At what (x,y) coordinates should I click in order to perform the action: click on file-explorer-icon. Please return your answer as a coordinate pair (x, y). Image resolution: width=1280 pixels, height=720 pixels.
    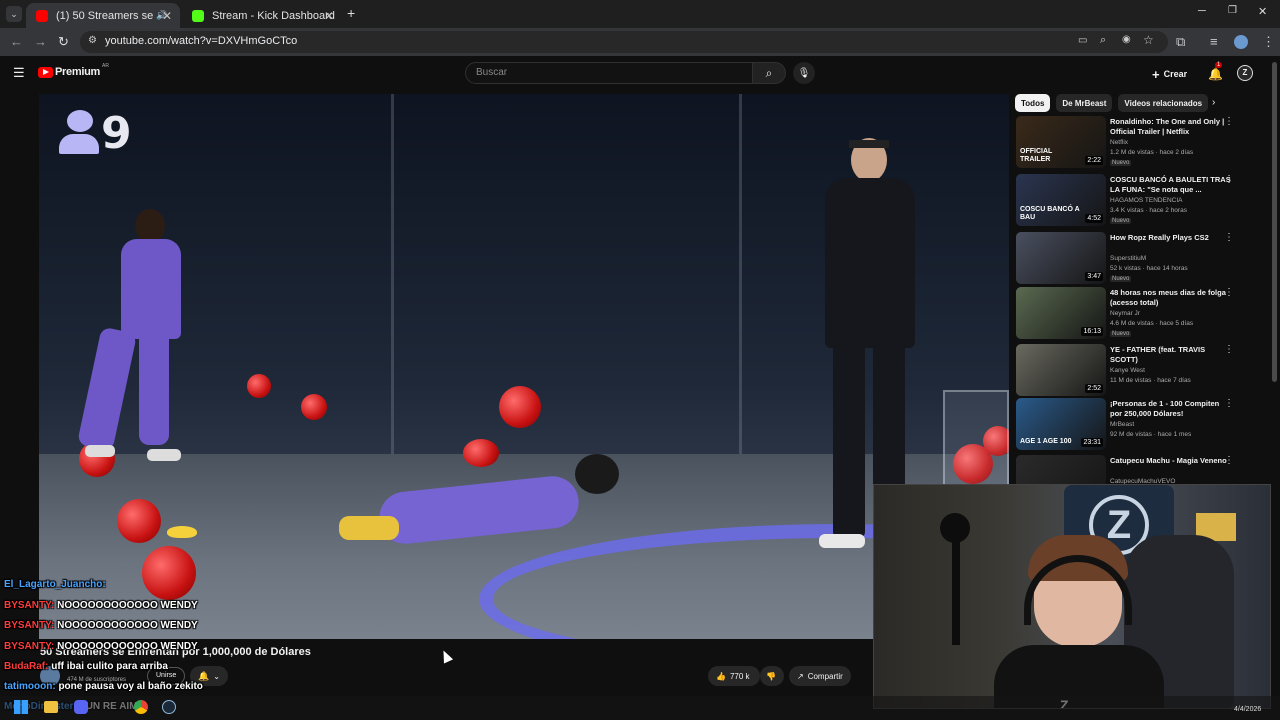
    Looking at the image, I should click on (51, 707).